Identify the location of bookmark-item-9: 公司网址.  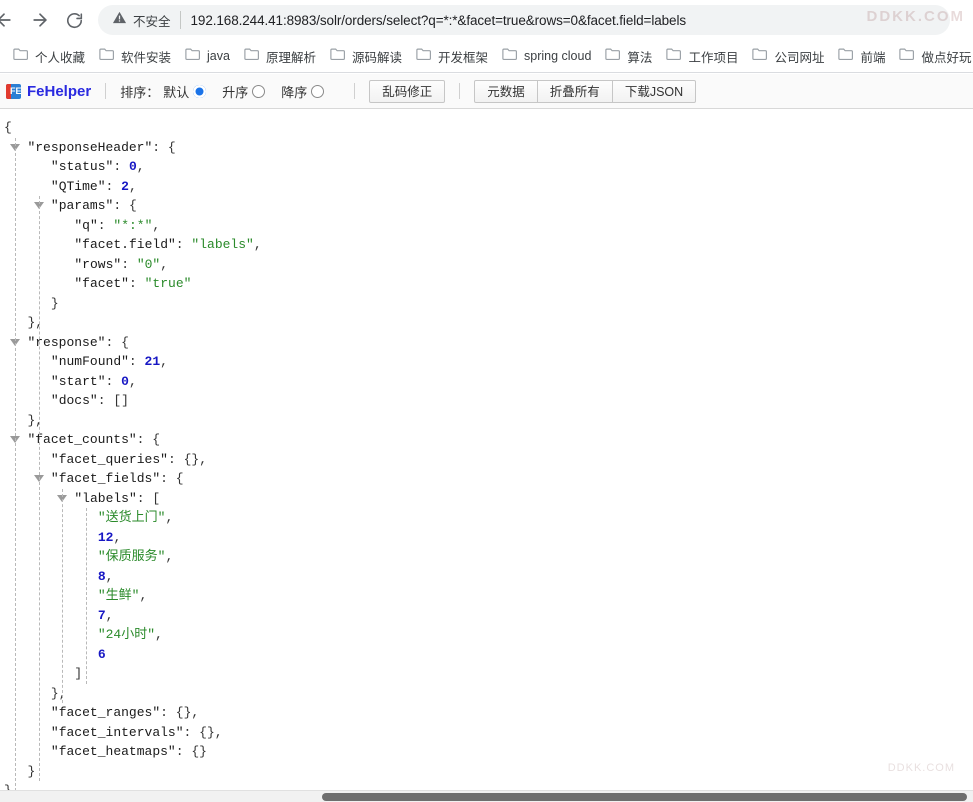
(788, 56).